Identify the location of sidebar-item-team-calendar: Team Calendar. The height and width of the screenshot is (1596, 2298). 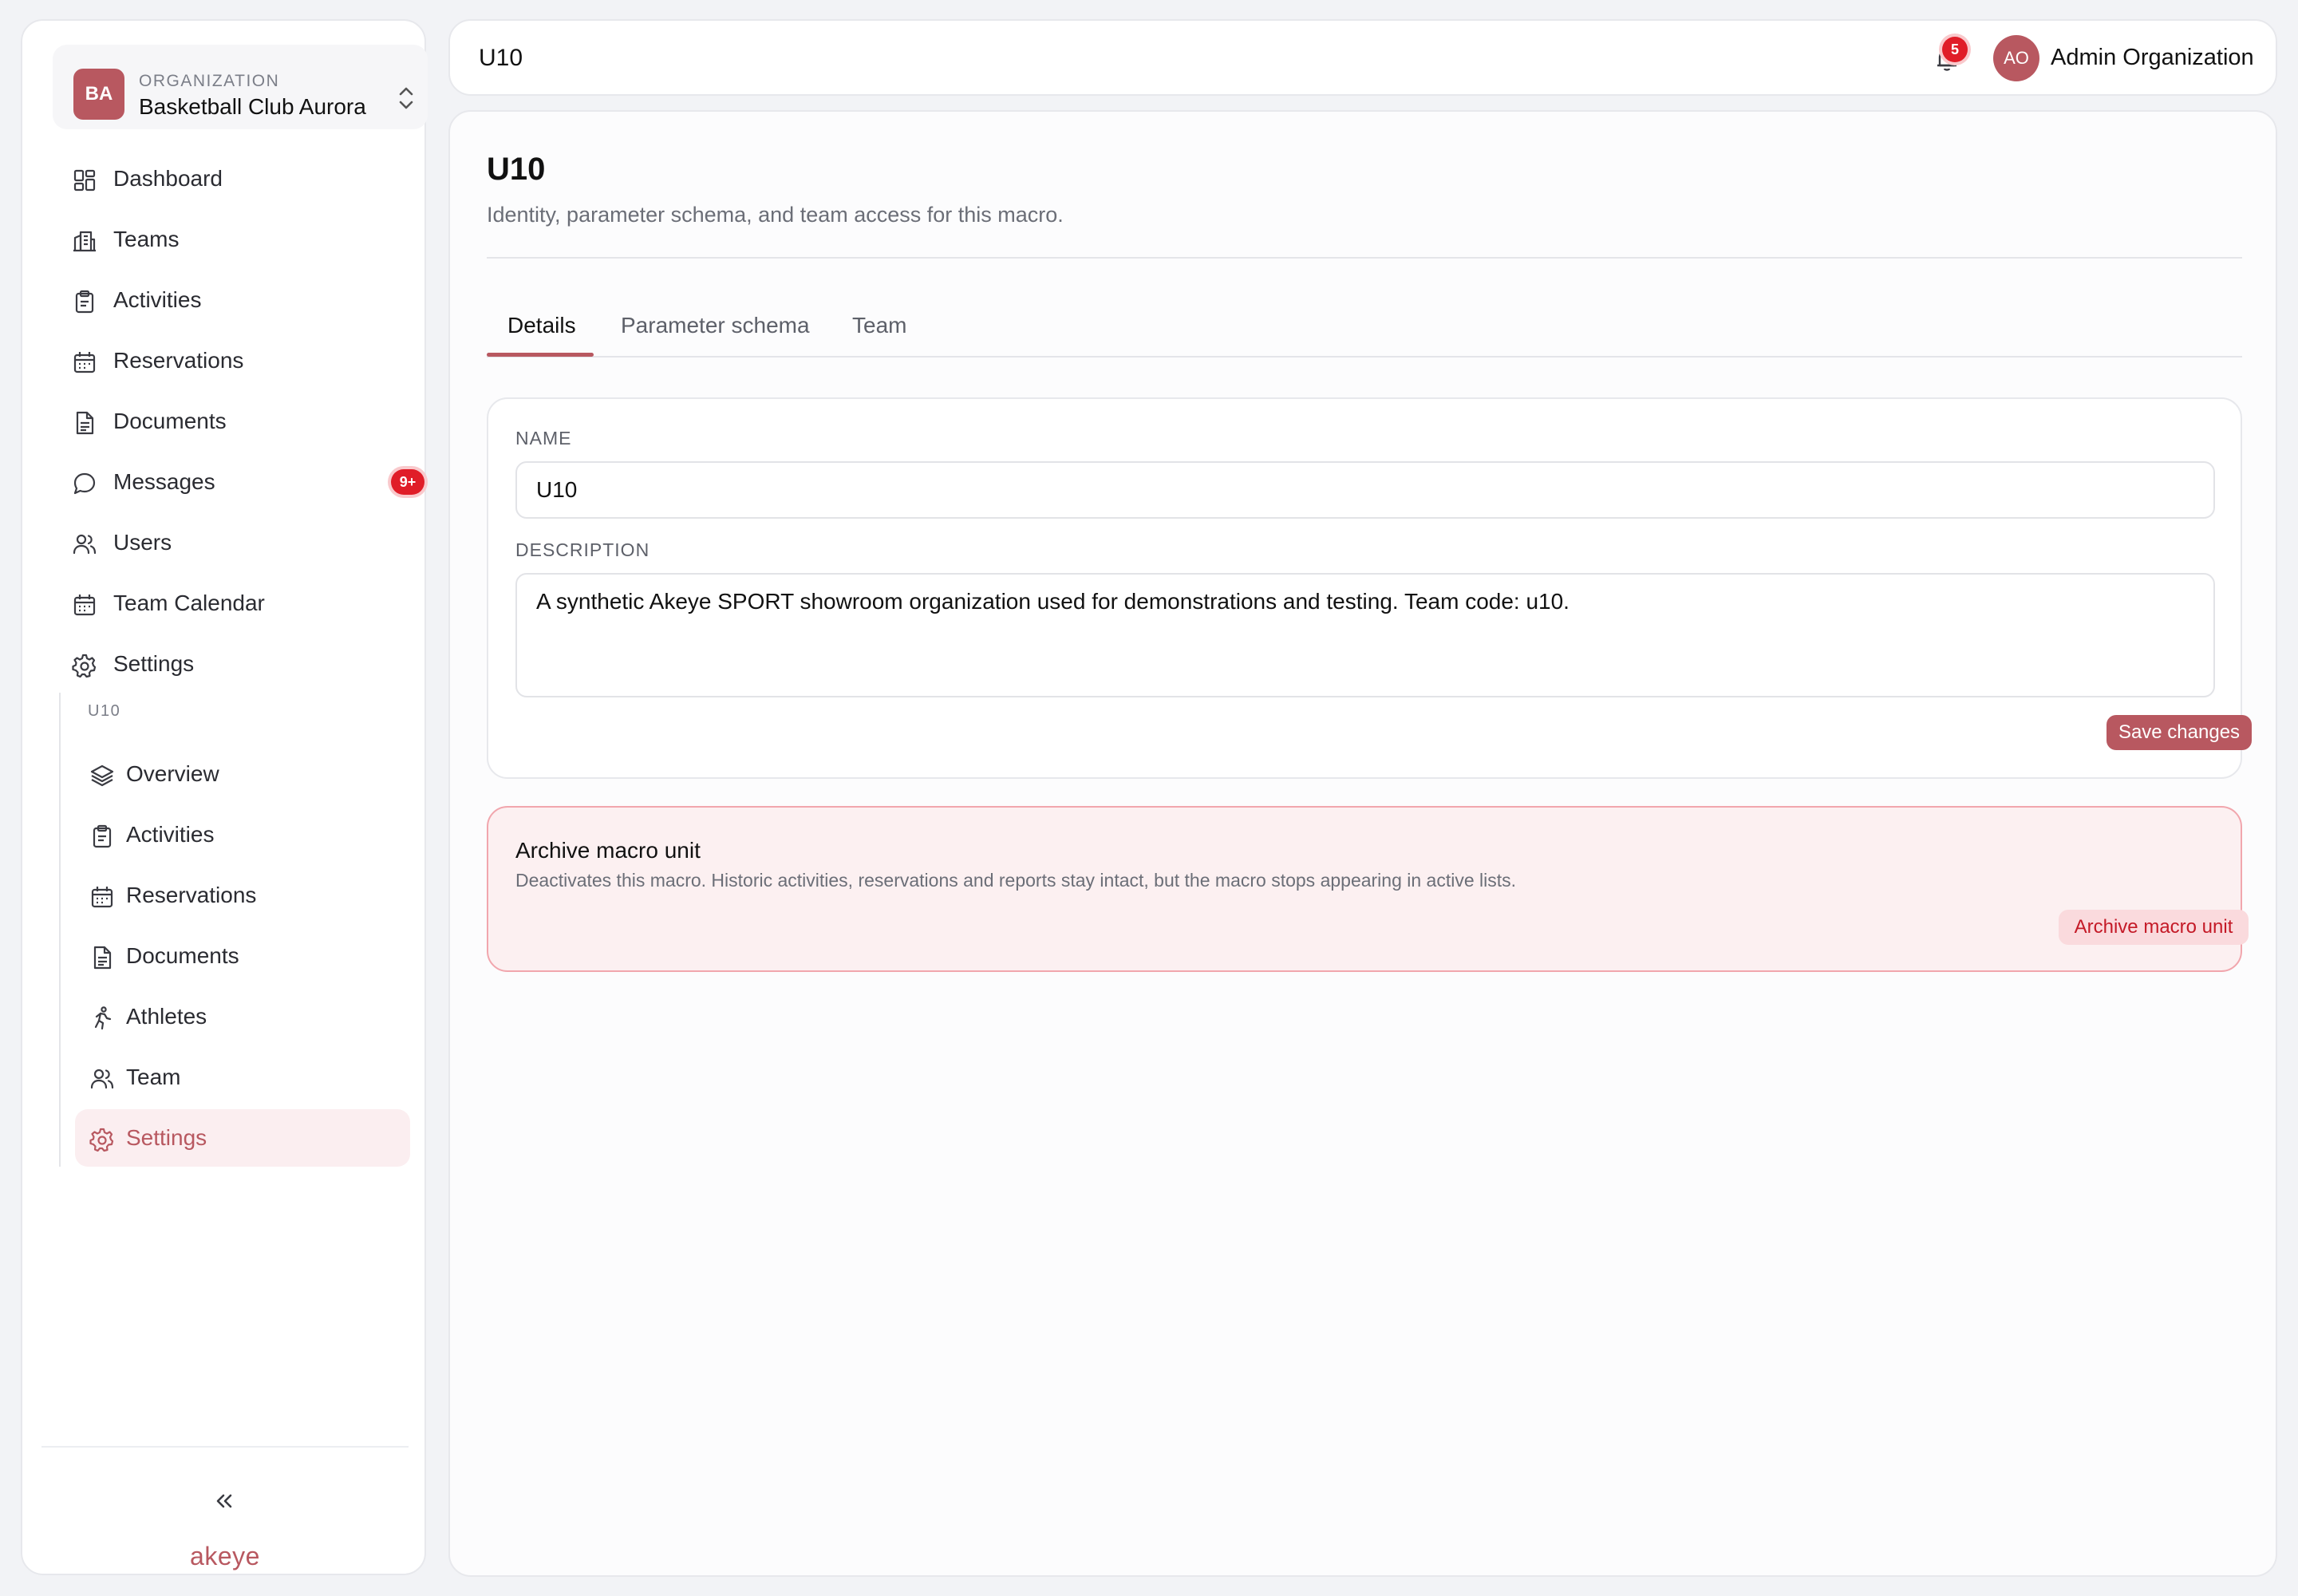
(241, 602).